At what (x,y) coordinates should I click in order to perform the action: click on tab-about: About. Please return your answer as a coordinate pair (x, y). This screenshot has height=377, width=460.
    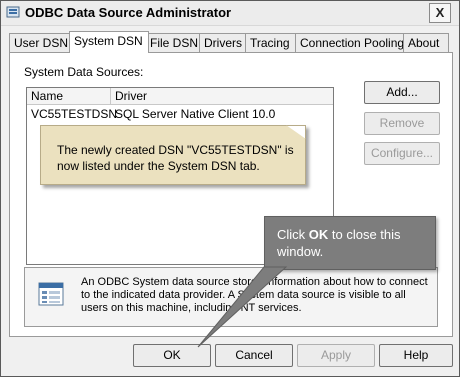
    Looking at the image, I should click on (426, 42).